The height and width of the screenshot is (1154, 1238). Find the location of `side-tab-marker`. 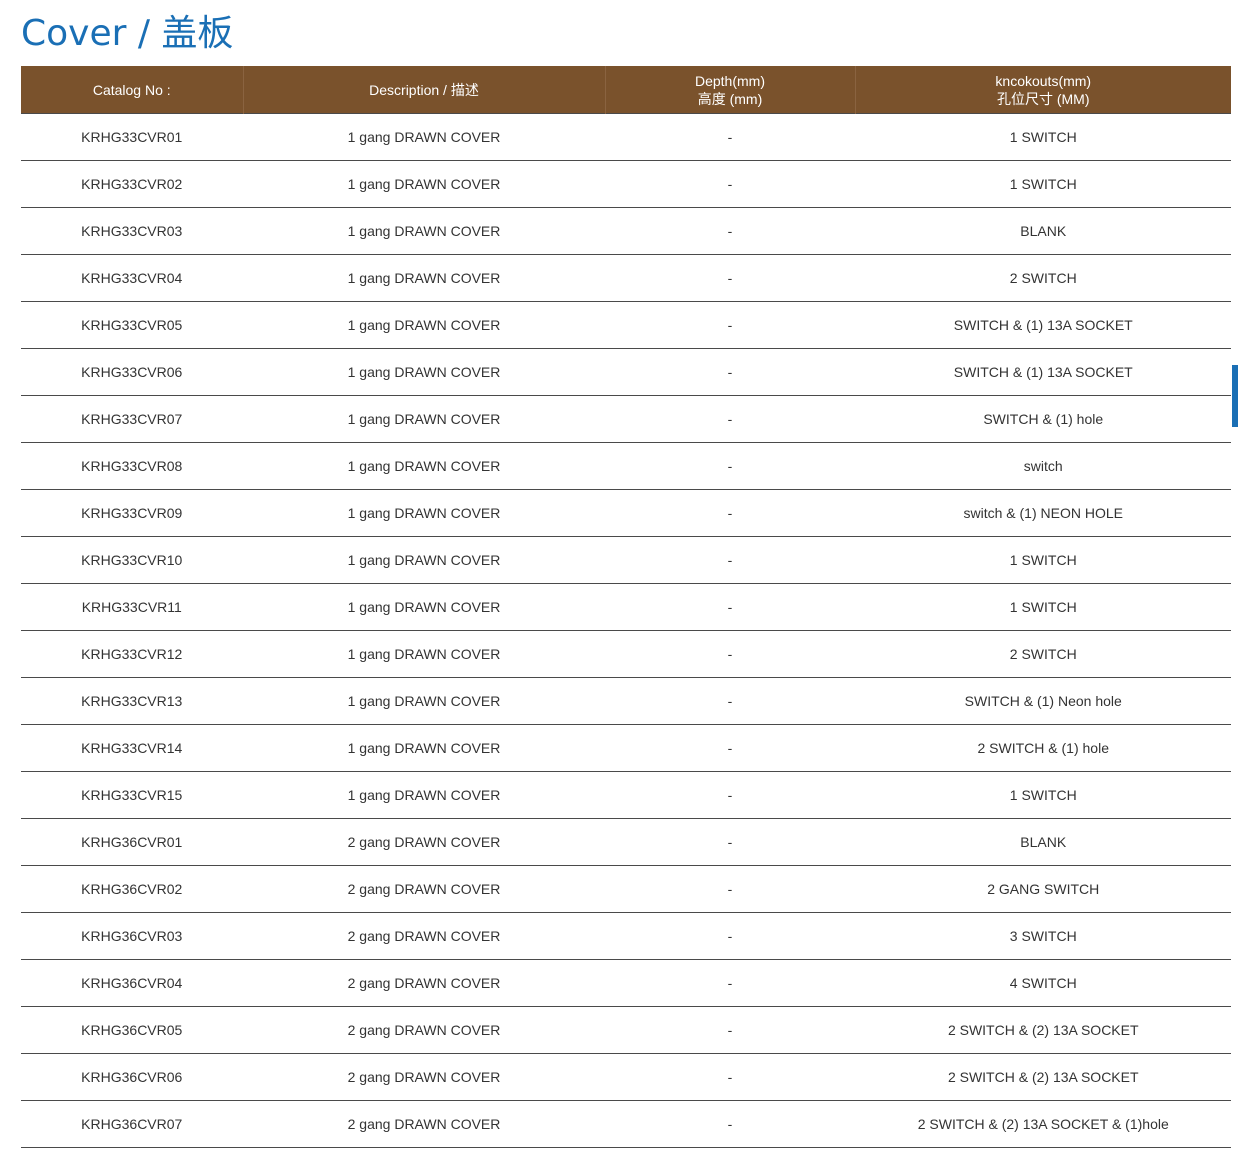

side-tab-marker is located at coordinates (1235, 396).